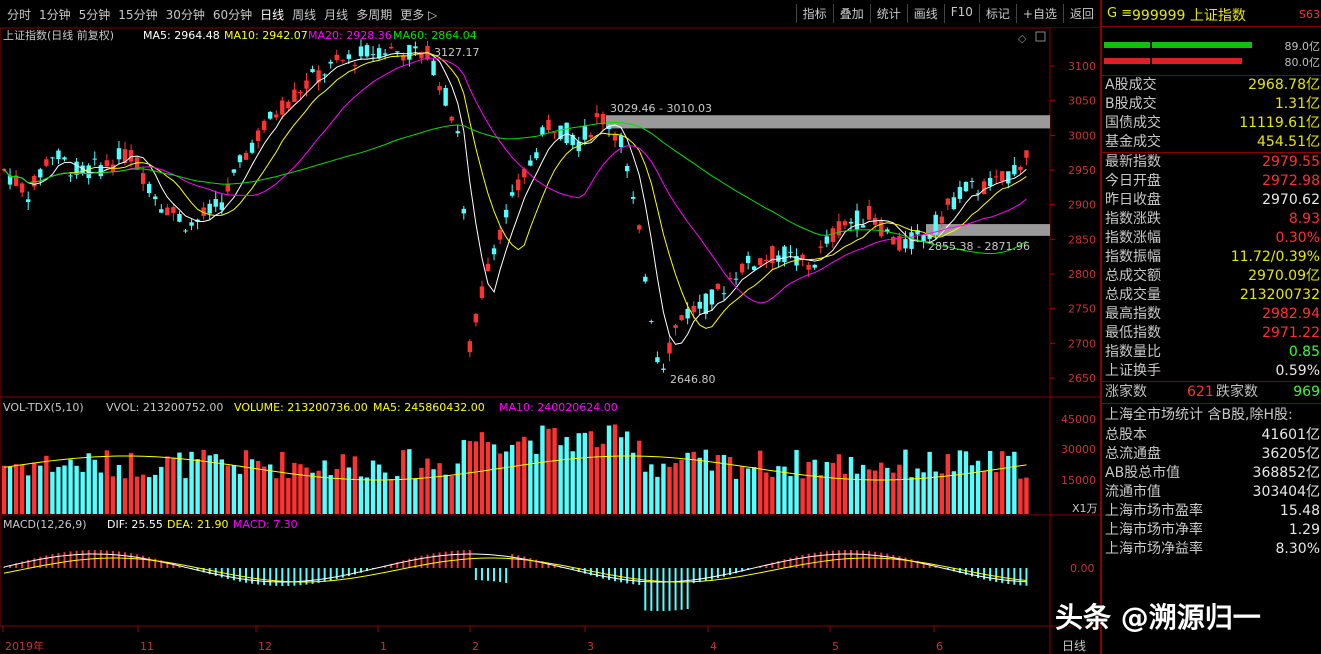 The image size is (1321, 654). Describe the element at coordinates (1154, 549) in the screenshot. I see `stat-label: 上海市场净益率` at that location.